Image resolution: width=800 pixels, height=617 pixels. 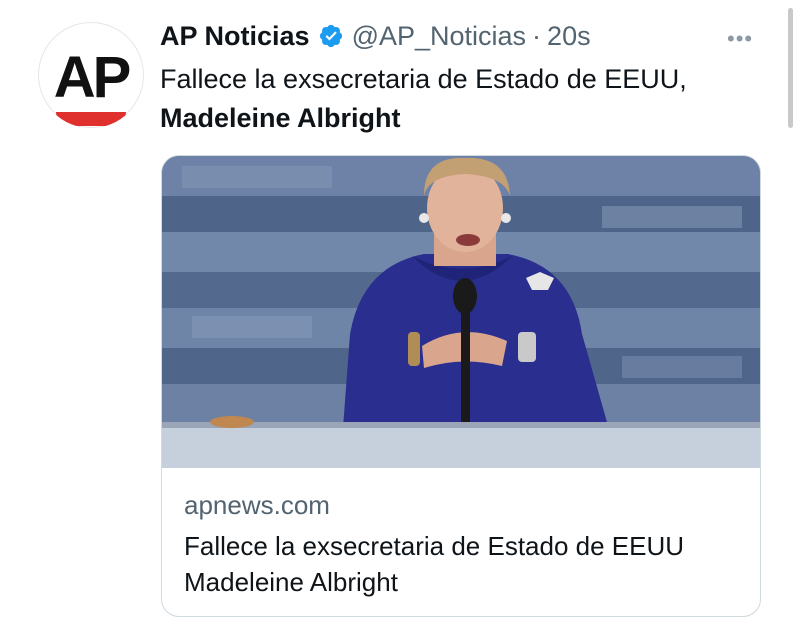 I want to click on tweet-header: AP Noticias @AP_Noticias · 20s, so click(x=375, y=36).